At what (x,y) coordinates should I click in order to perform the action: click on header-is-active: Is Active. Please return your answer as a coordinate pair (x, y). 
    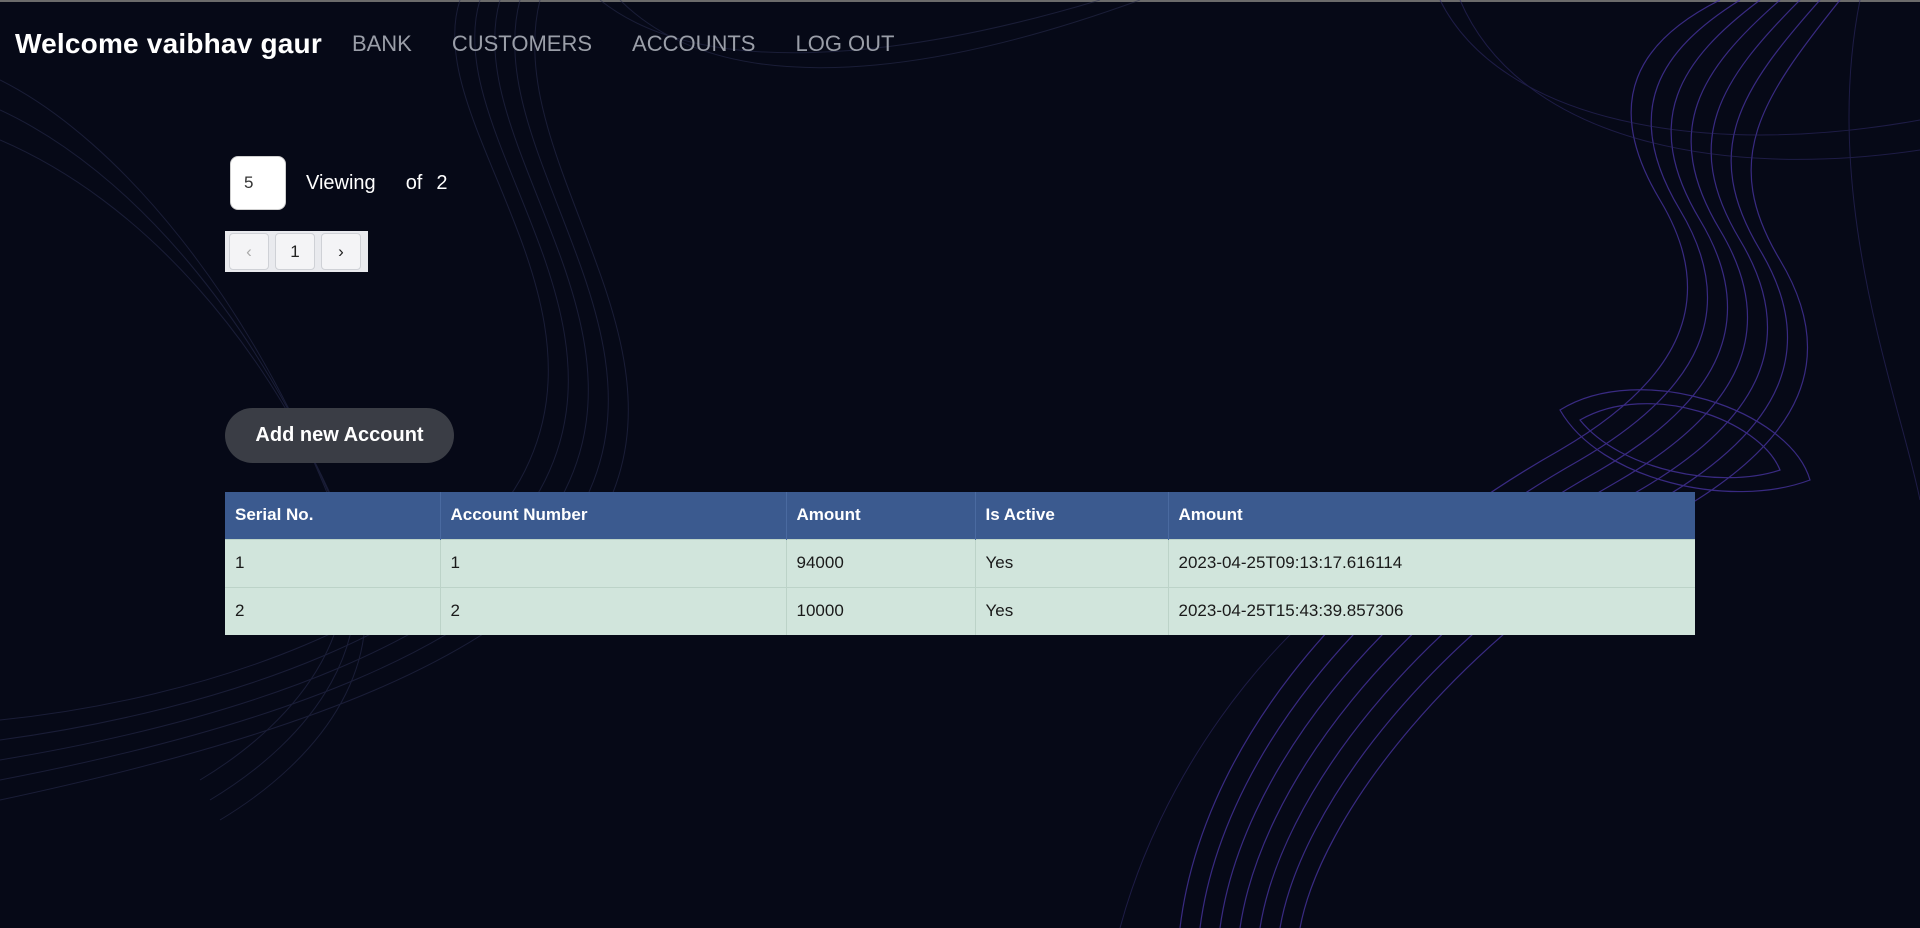
    Looking at the image, I should click on (1072, 515).